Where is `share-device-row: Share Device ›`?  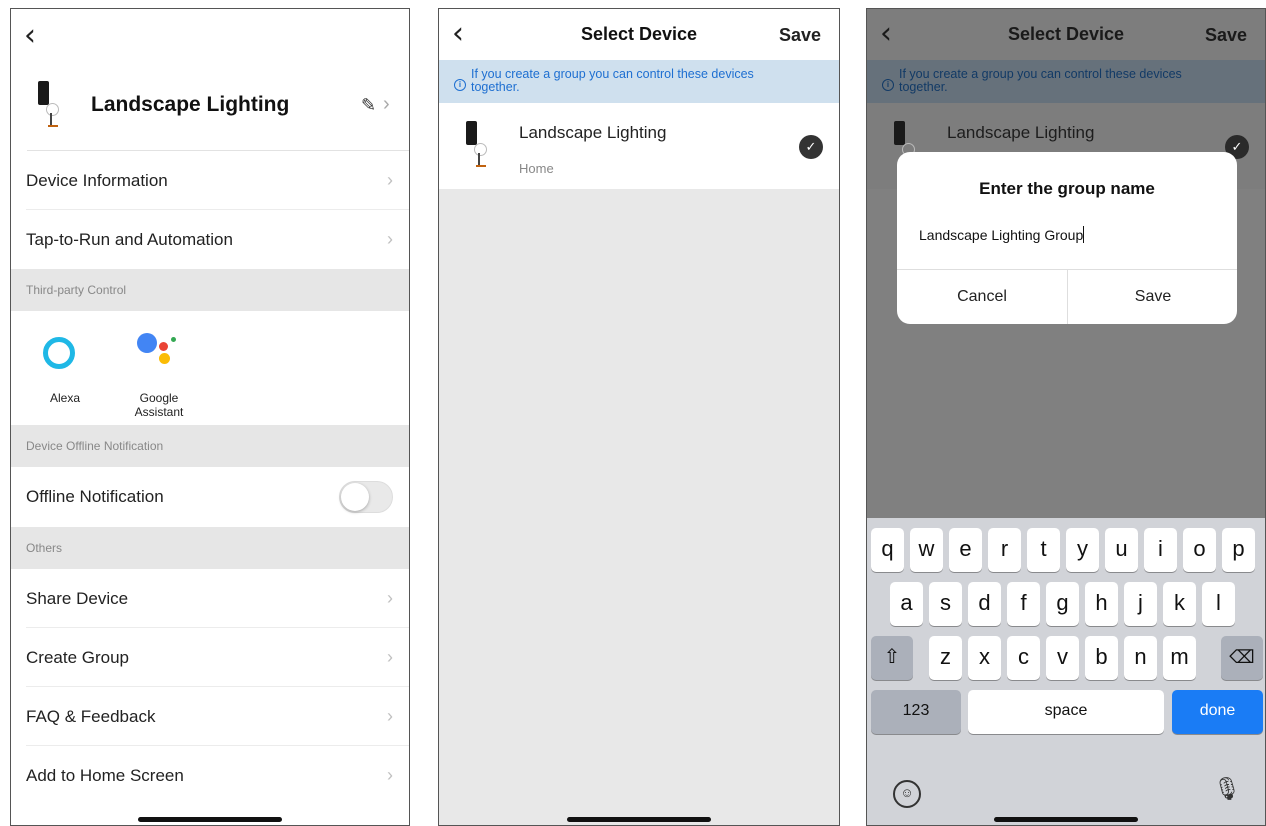 share-device-row: Share Device › is located at coordinates (210, 598).